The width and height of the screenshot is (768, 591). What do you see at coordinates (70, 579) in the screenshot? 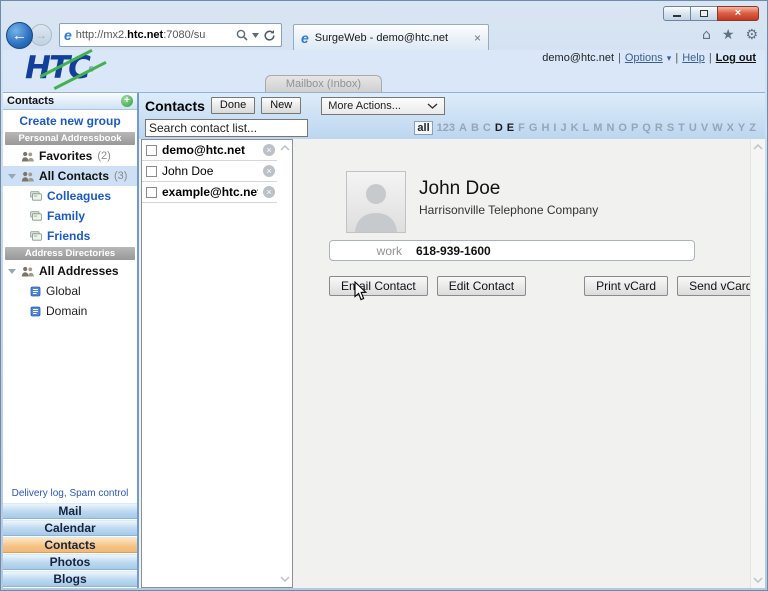
I see `nav-blogs: Blogs` at bounding box center [70, 579].